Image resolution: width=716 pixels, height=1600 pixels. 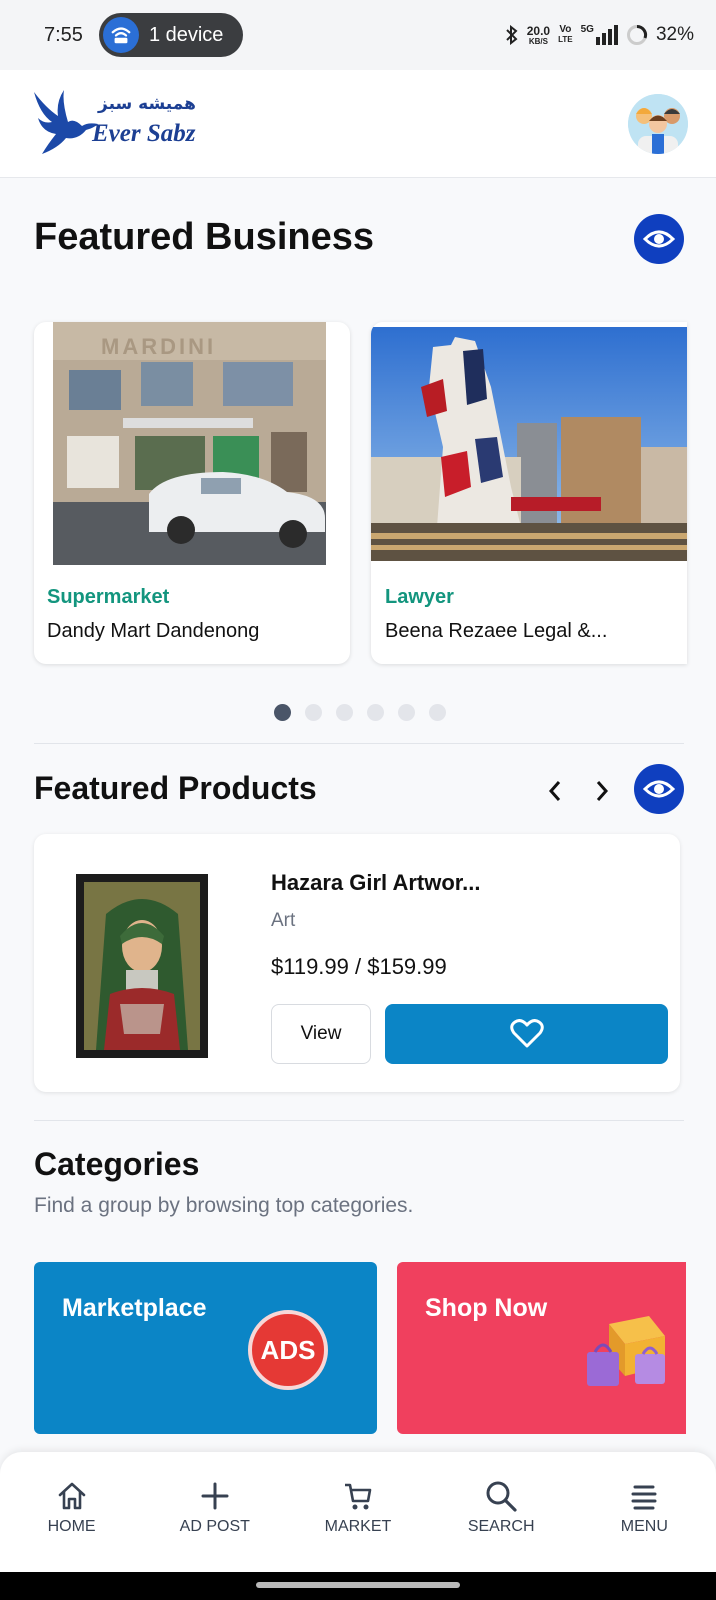 I want to click on search-icon, so click(x=501, y=1496).